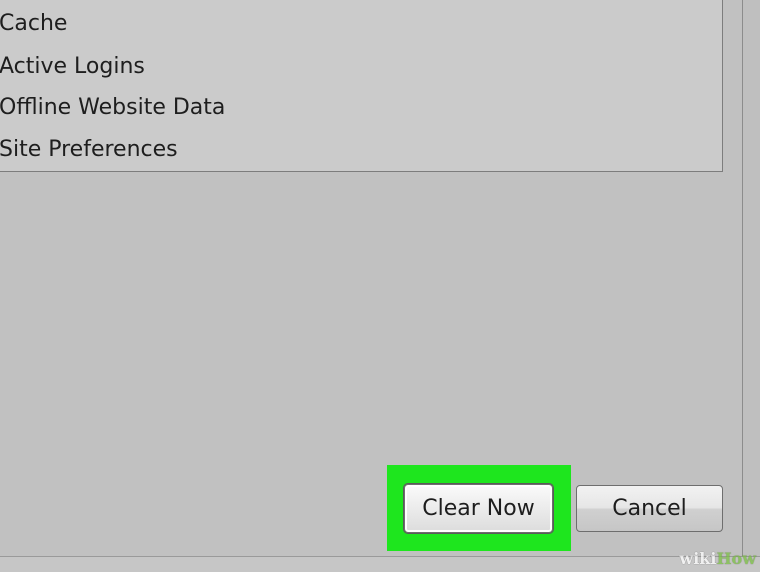  I want to click on wikihow-watermark: wikiHow, so click(717, 558).